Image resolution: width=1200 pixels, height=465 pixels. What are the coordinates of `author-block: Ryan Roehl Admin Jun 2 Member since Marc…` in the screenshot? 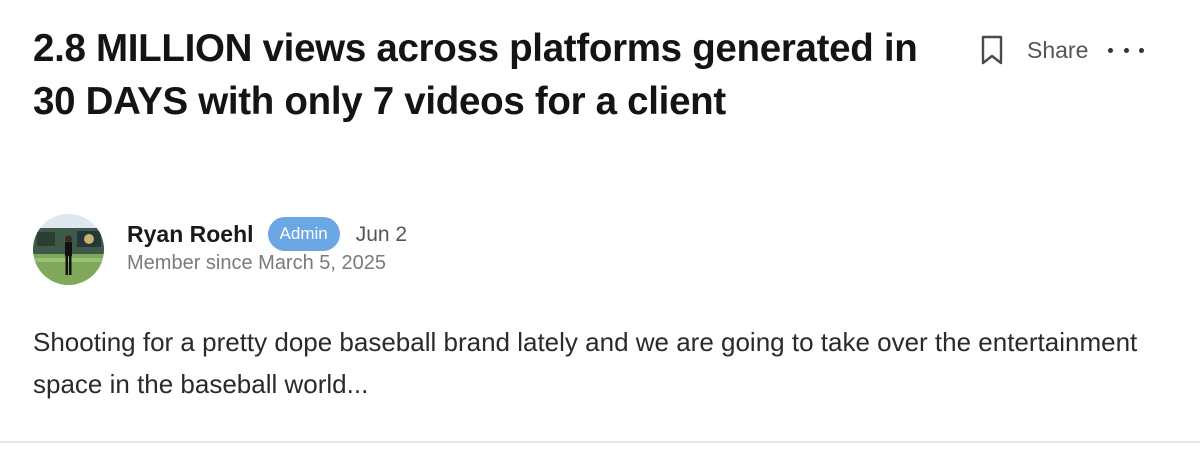 It's located at (220, 249).